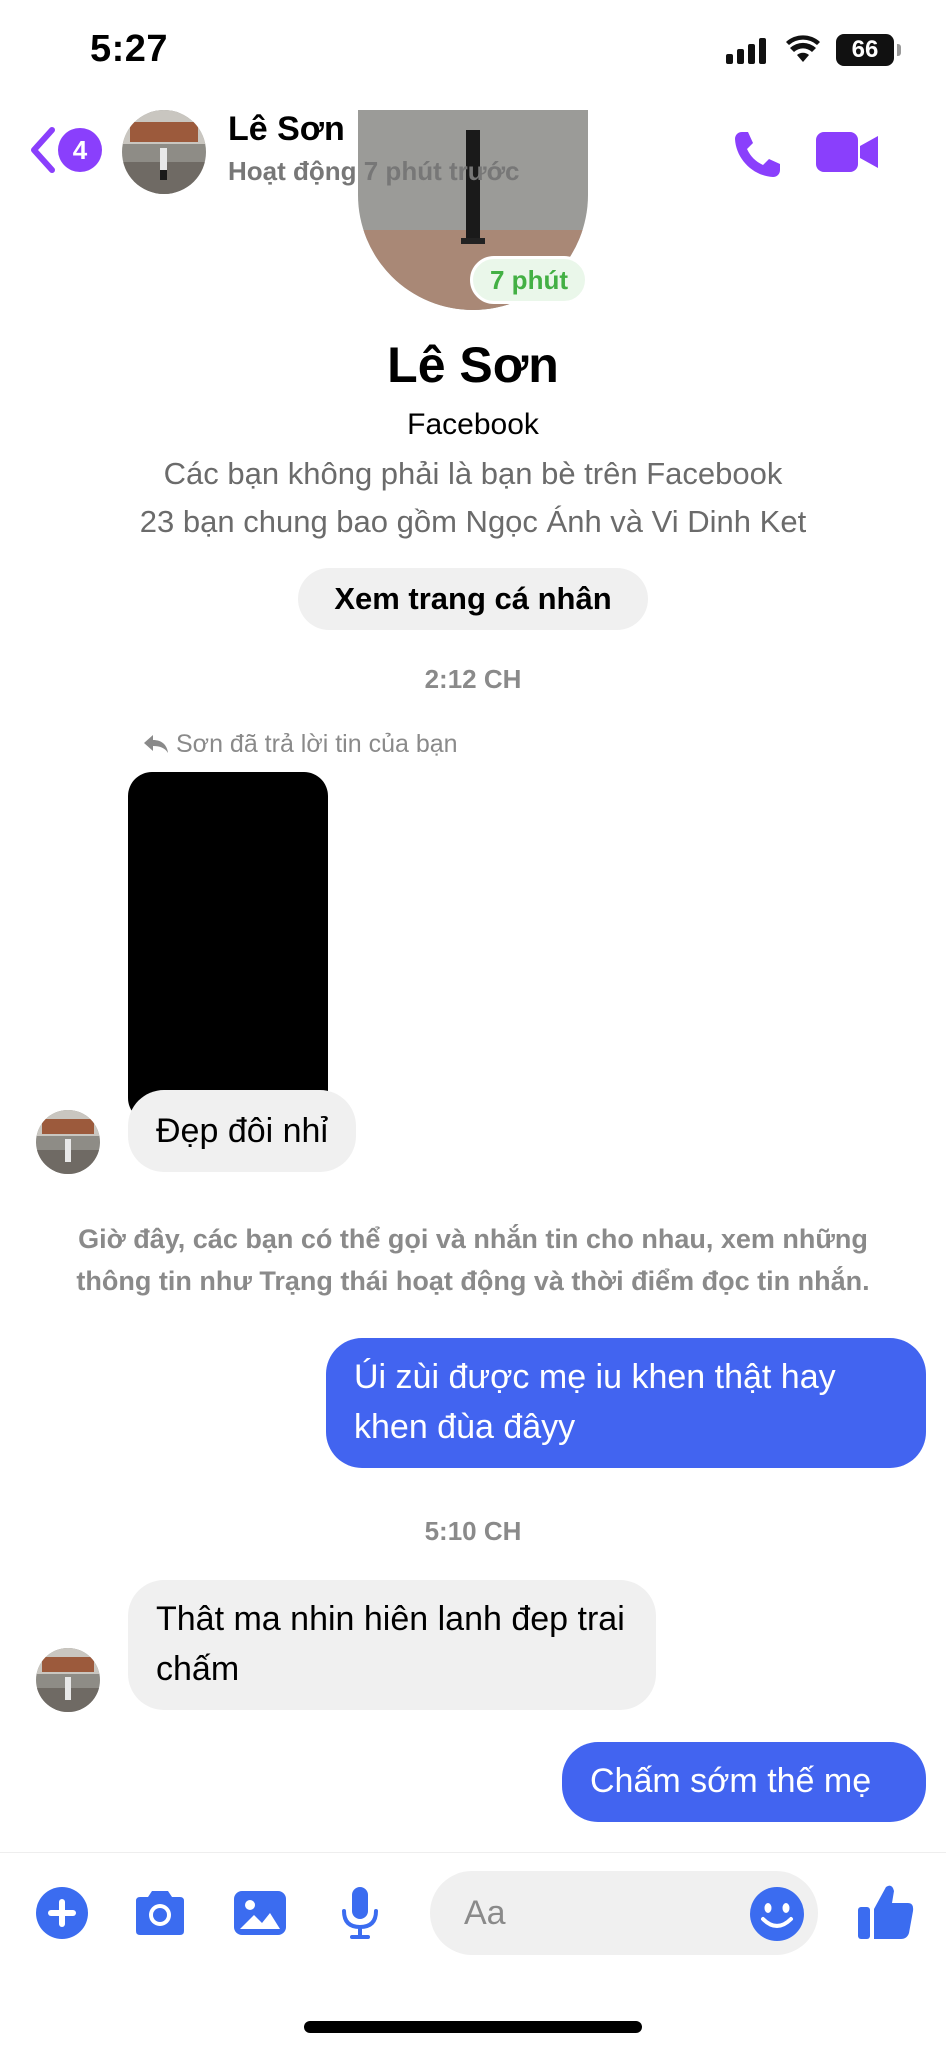  I want to click on outgoing-message: Chấm sớm thế mẹ, so click(744, 1782).